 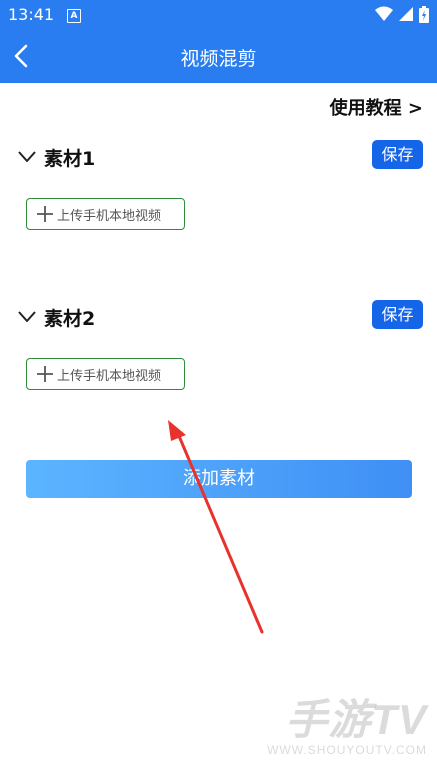 I want to click on status-time: 13:41, so click(x=31, y=14).